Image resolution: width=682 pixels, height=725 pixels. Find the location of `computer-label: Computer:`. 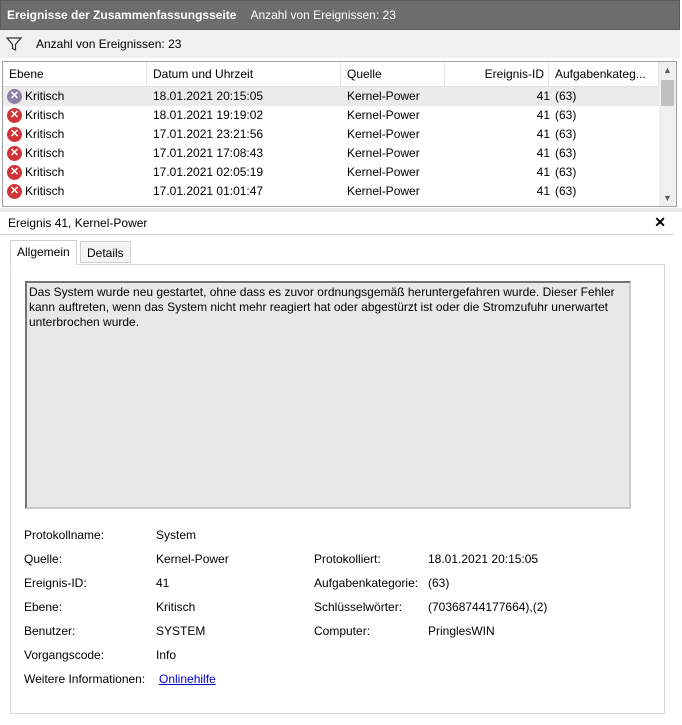

computer-label: Computer: is located at coordinates (342, 631).